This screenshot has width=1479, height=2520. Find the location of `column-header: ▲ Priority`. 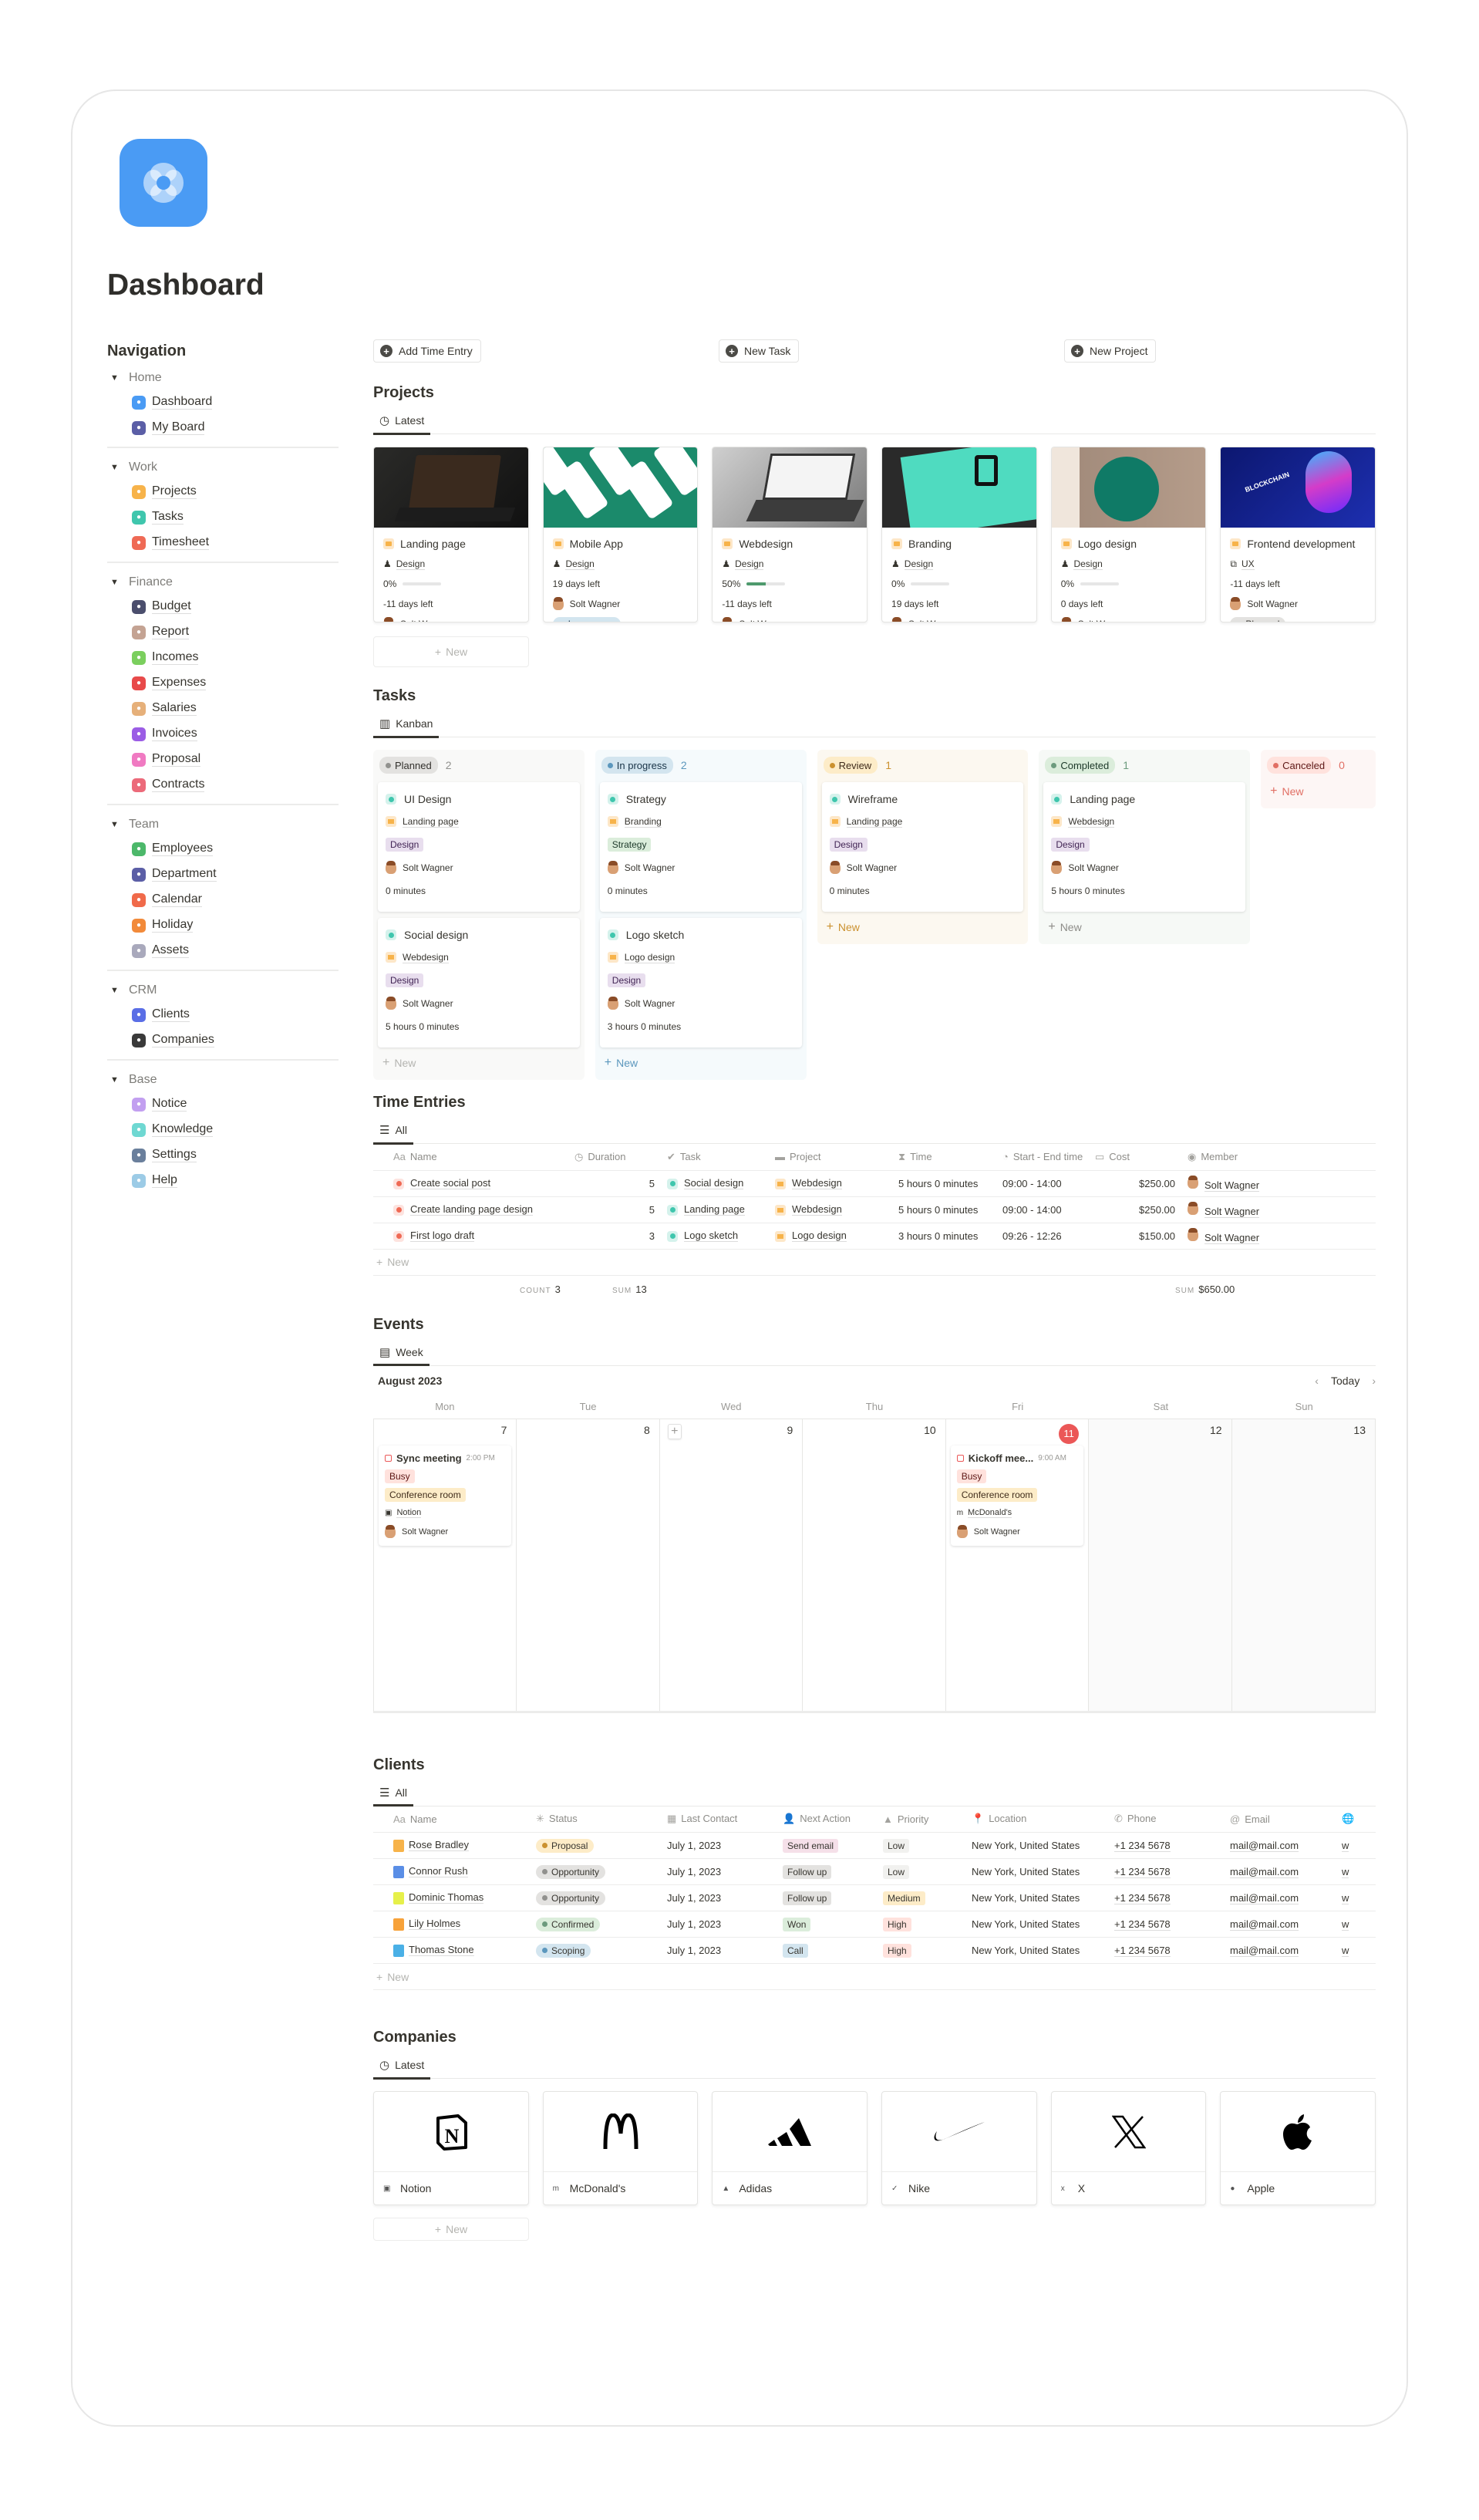

column-header: ▲ Priority is located at coordinates (922, 1819).